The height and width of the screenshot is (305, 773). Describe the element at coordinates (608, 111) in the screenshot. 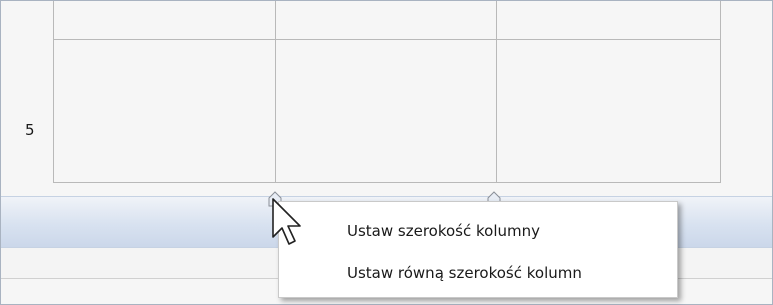

I see `table-cell-r2c3` at that location.